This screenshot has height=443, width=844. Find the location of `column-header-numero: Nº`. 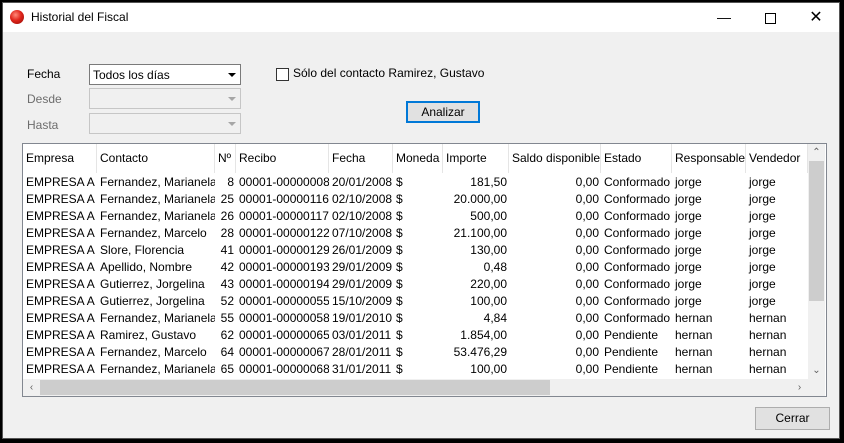

column-header-numero: Nº is located at coordinates (225, 158).